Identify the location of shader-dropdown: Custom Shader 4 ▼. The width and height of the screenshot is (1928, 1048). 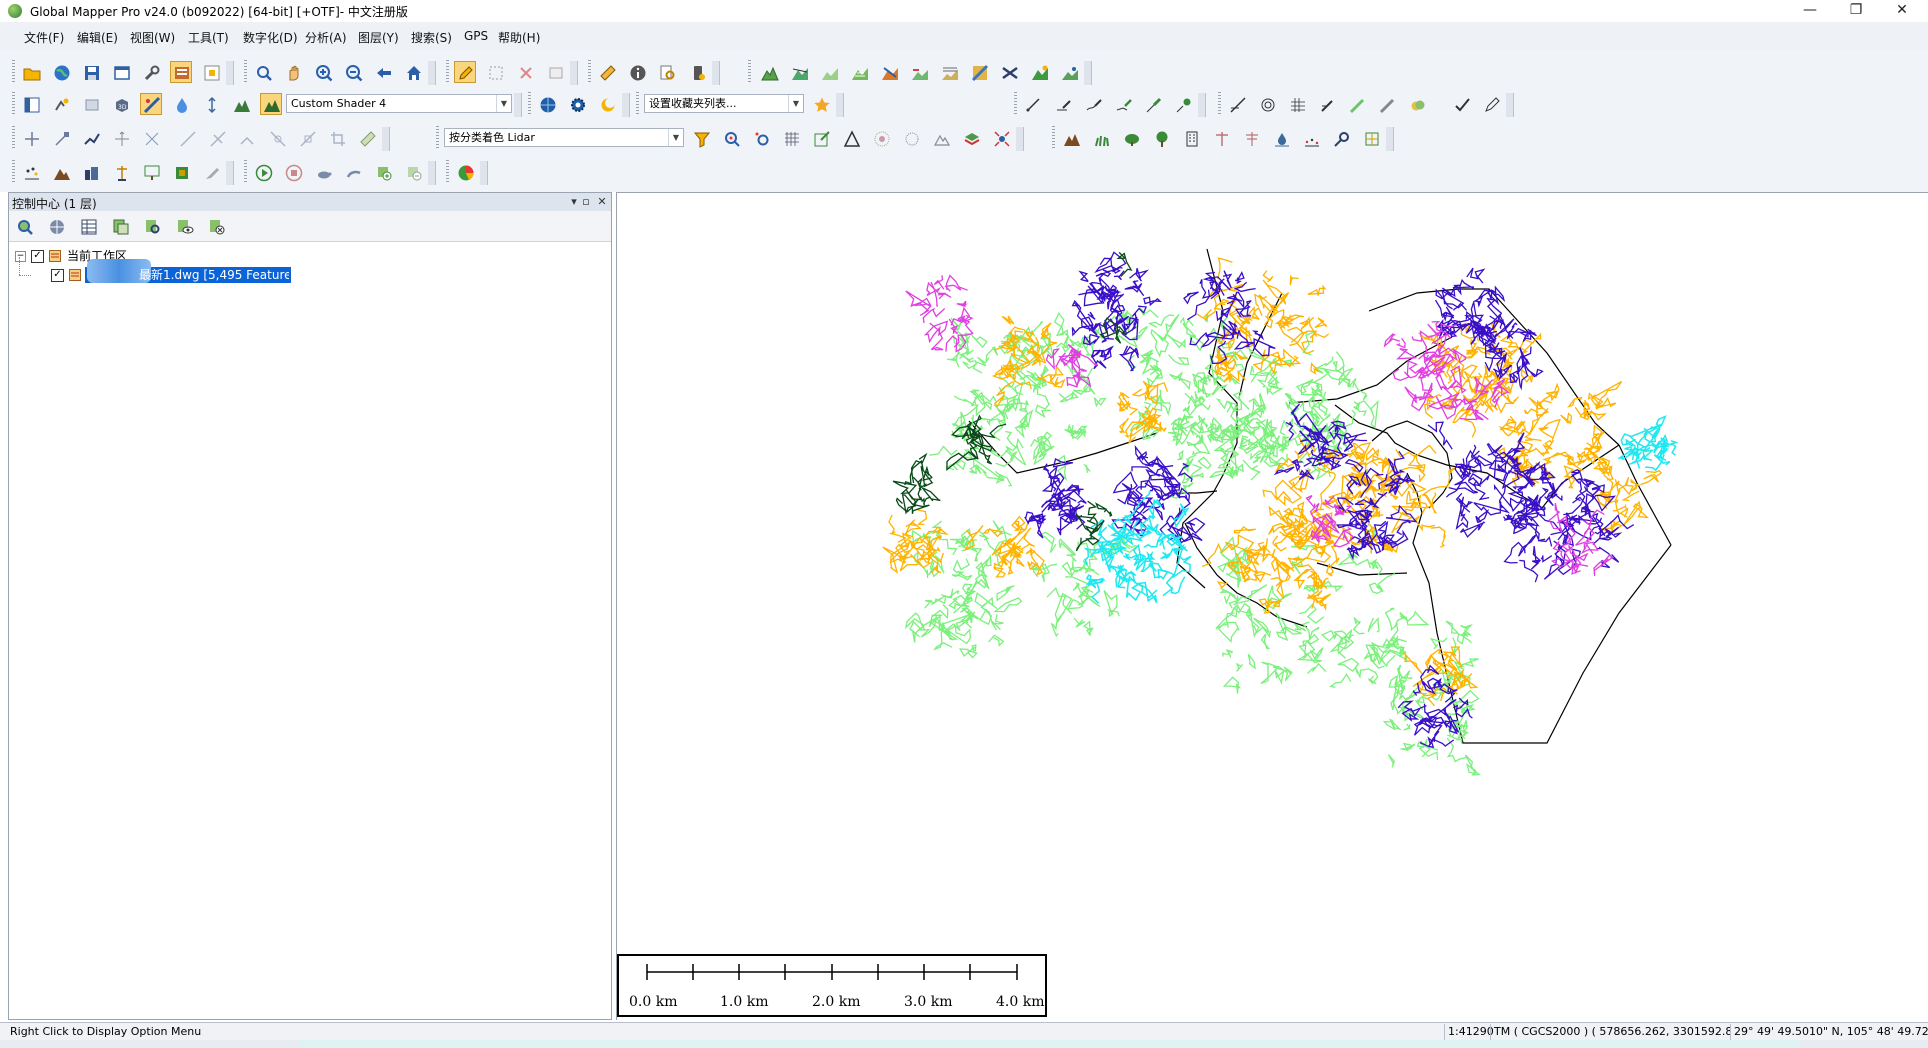
(399, 103).